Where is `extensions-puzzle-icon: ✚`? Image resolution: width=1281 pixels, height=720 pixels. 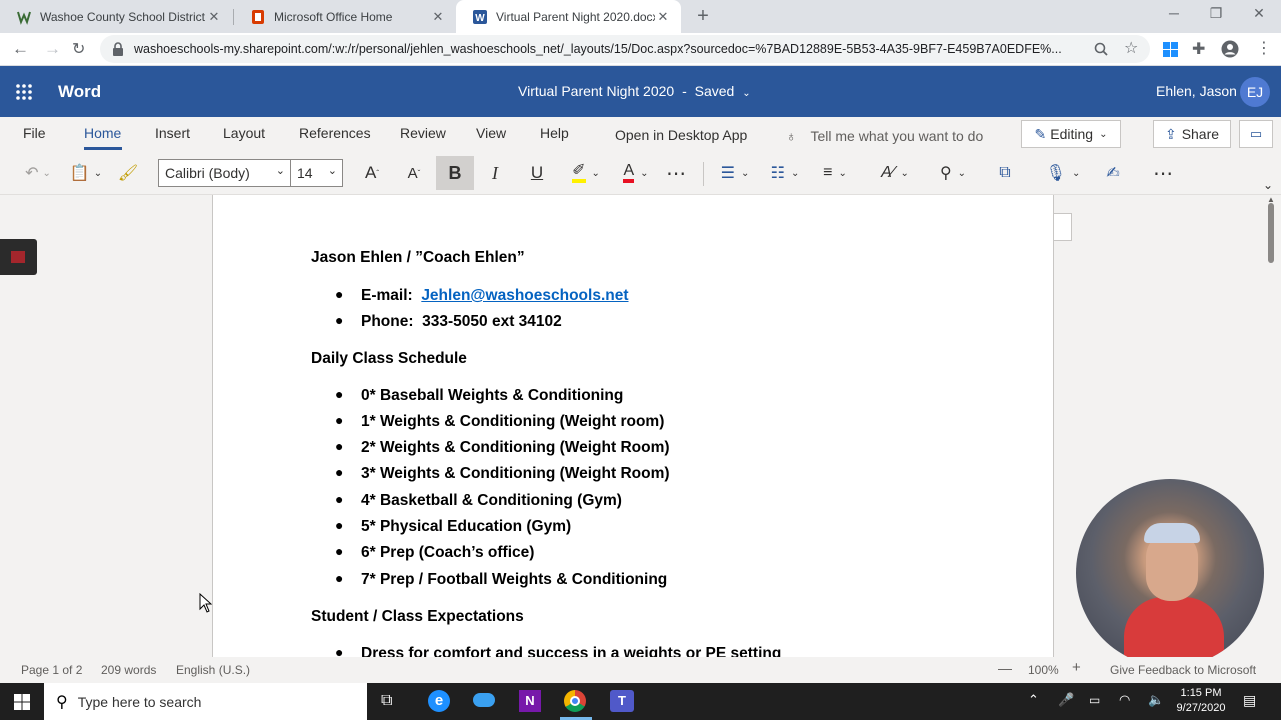 extensions-puzzle-icon: ✚ is located at coordinates (1198, 49).